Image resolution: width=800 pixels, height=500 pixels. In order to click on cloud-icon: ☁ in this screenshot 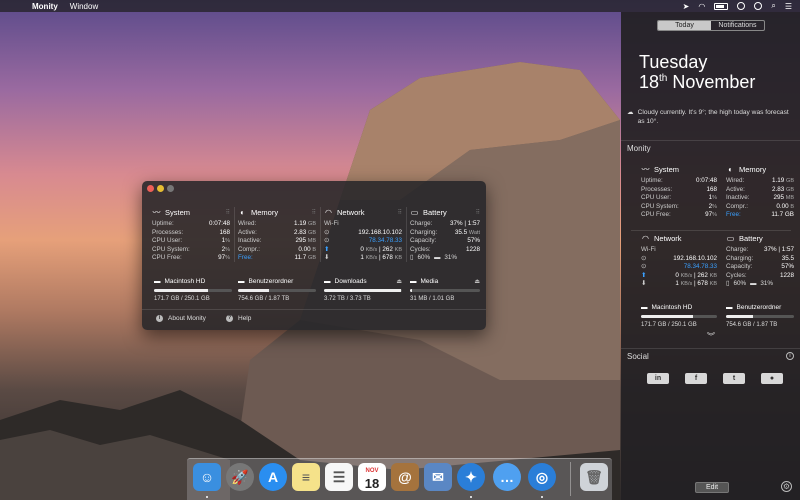, I will do `click(630, 112)`.